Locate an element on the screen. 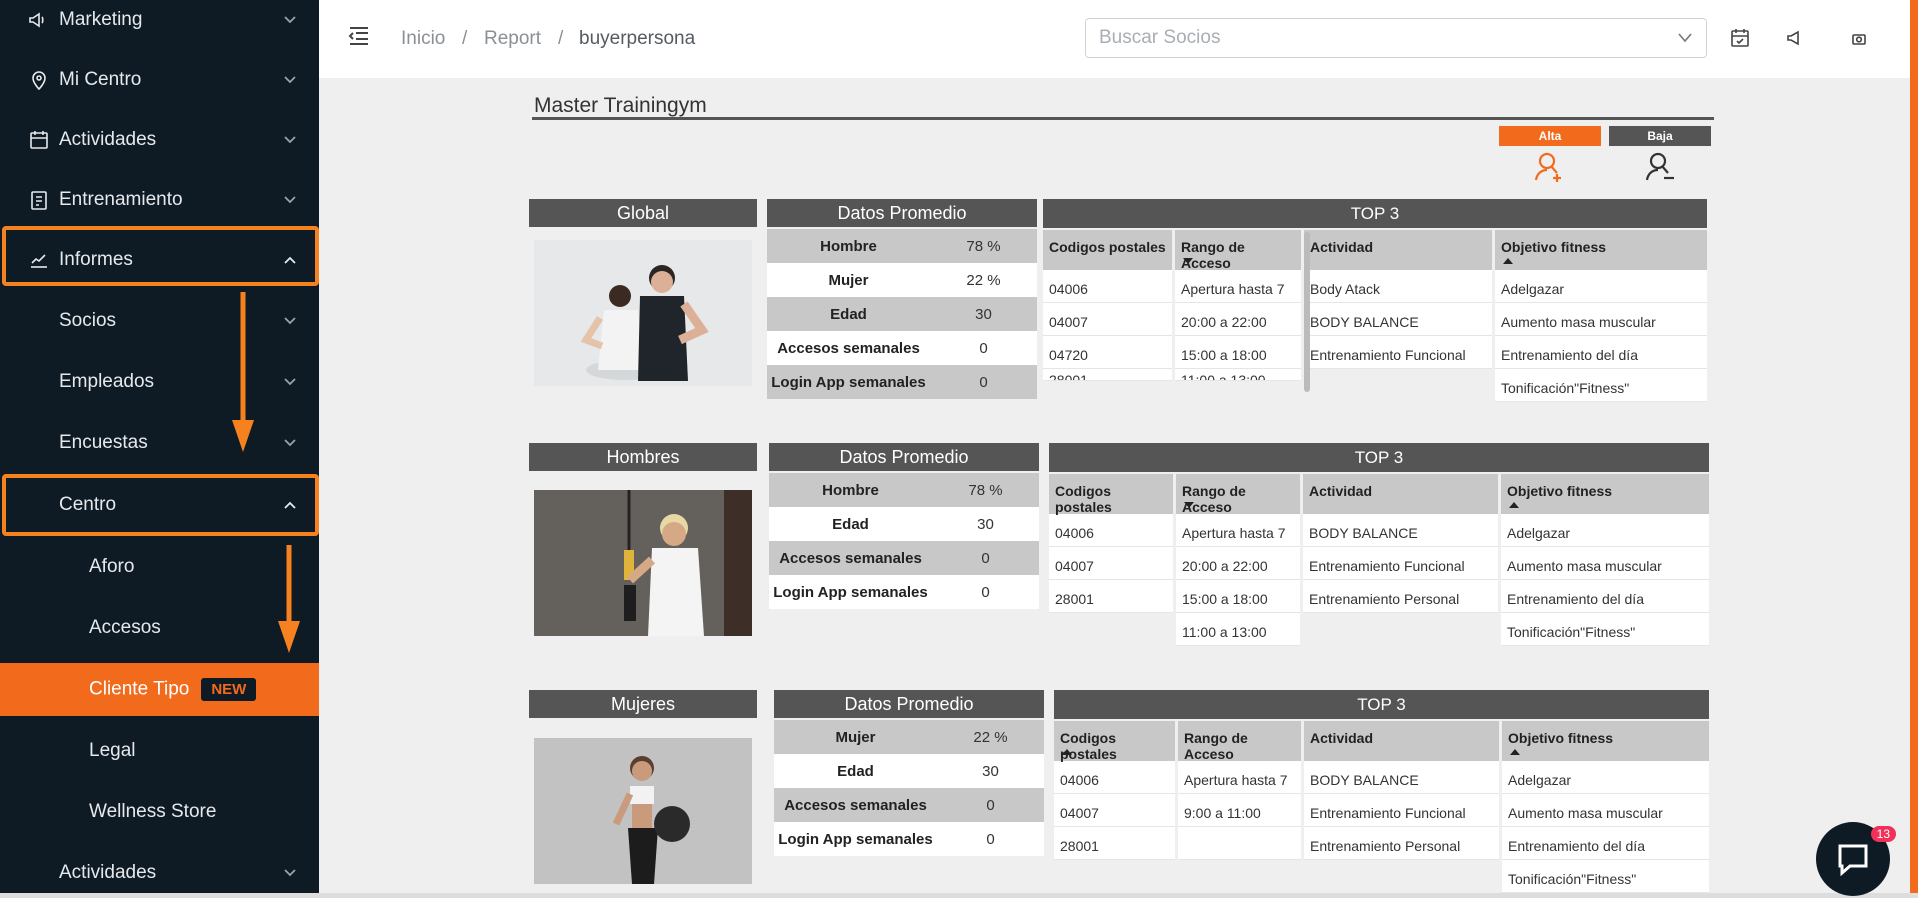 This screenshot has height=898, width=1918. table-cell: Tonificación"Fitness" is located at coordinates (1601, 385).